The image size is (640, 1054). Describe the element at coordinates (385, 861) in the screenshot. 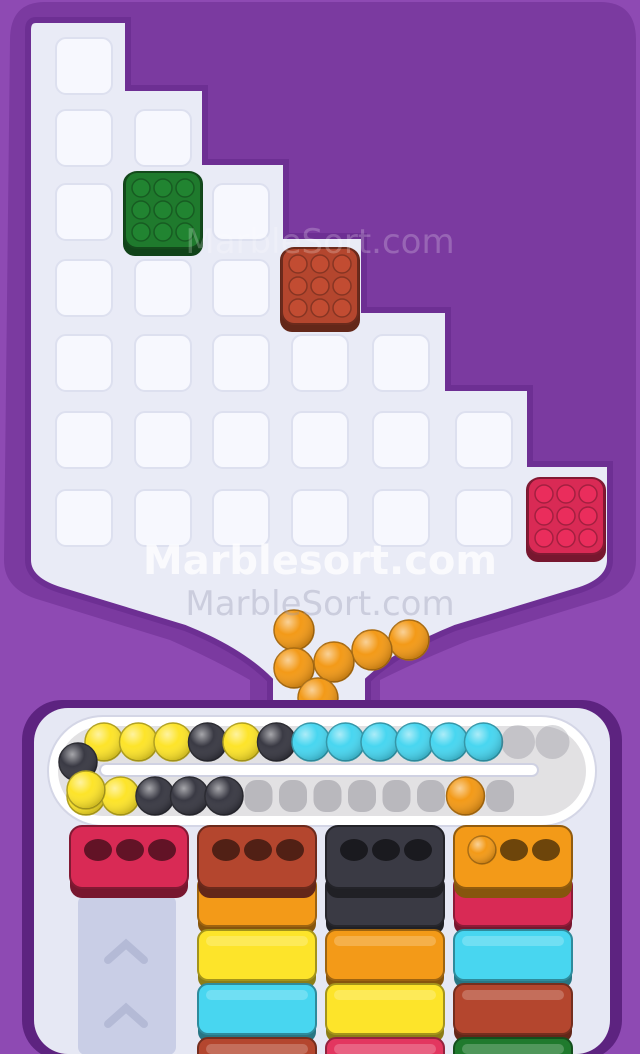

I see `collector-dark` at that location.